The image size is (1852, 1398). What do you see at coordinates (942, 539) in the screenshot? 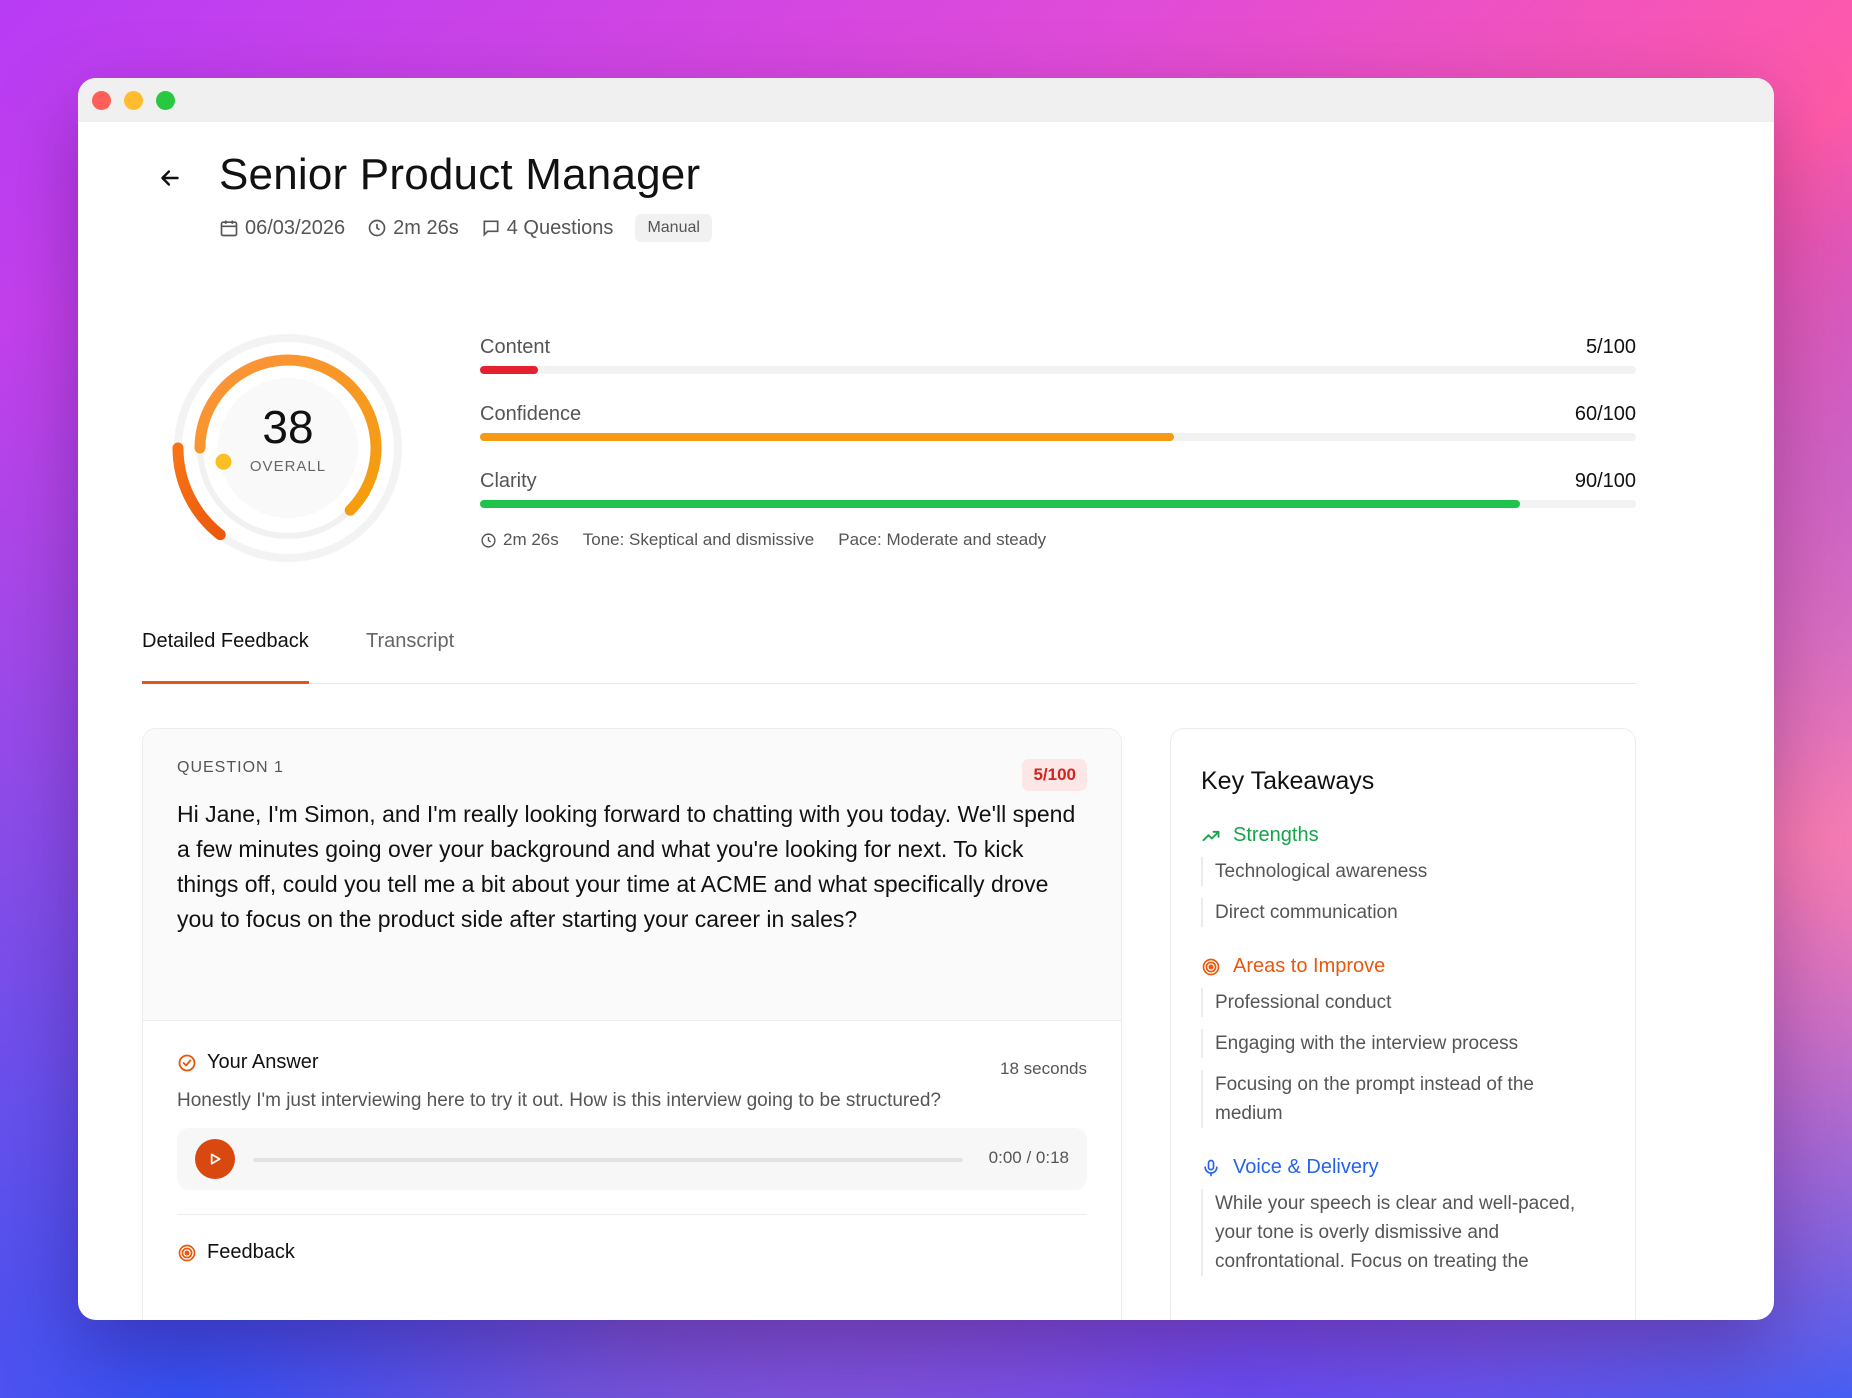
I see `stat-pace: Pace: Moderate and steady` at bounding box center [942, 539].